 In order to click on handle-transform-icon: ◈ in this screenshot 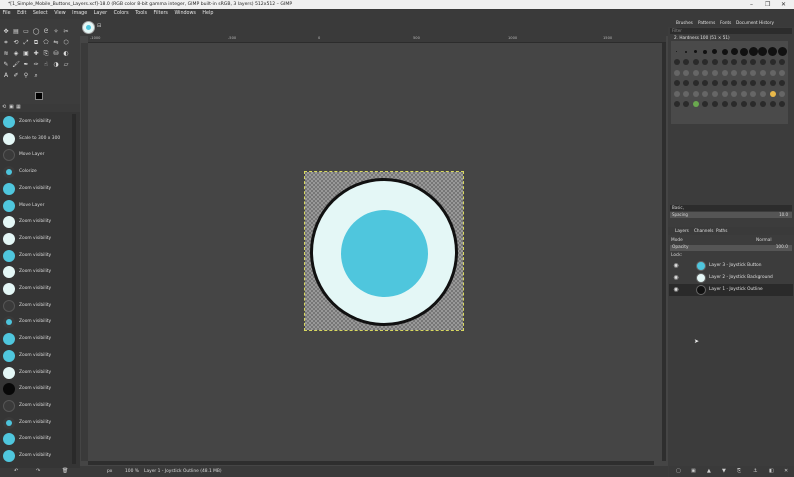, I will do `click(16, 54)`.